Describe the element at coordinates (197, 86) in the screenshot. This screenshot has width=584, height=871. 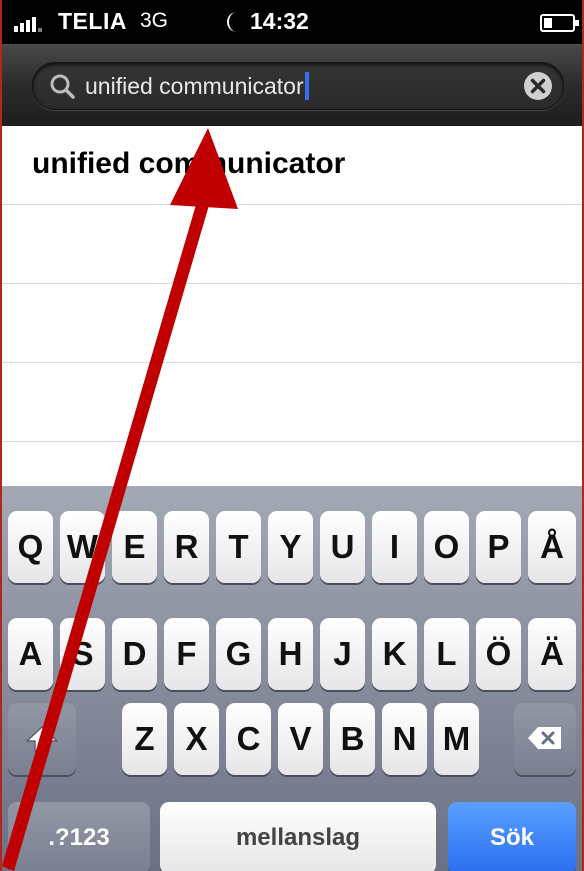
I see `search-query: unified communicator` at that location.